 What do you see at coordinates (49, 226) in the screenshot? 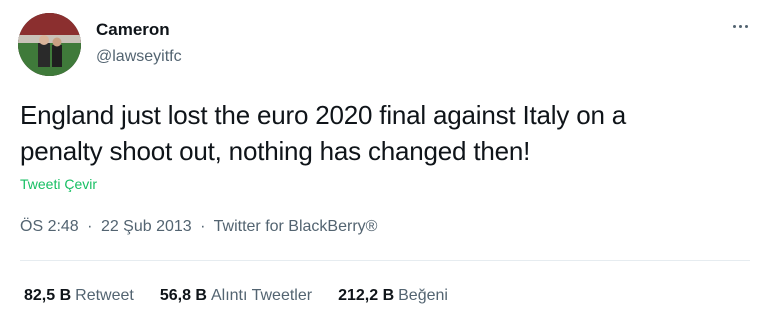
I see `tweet-time: ÖS 2:48` at bounding box center [49, 226].